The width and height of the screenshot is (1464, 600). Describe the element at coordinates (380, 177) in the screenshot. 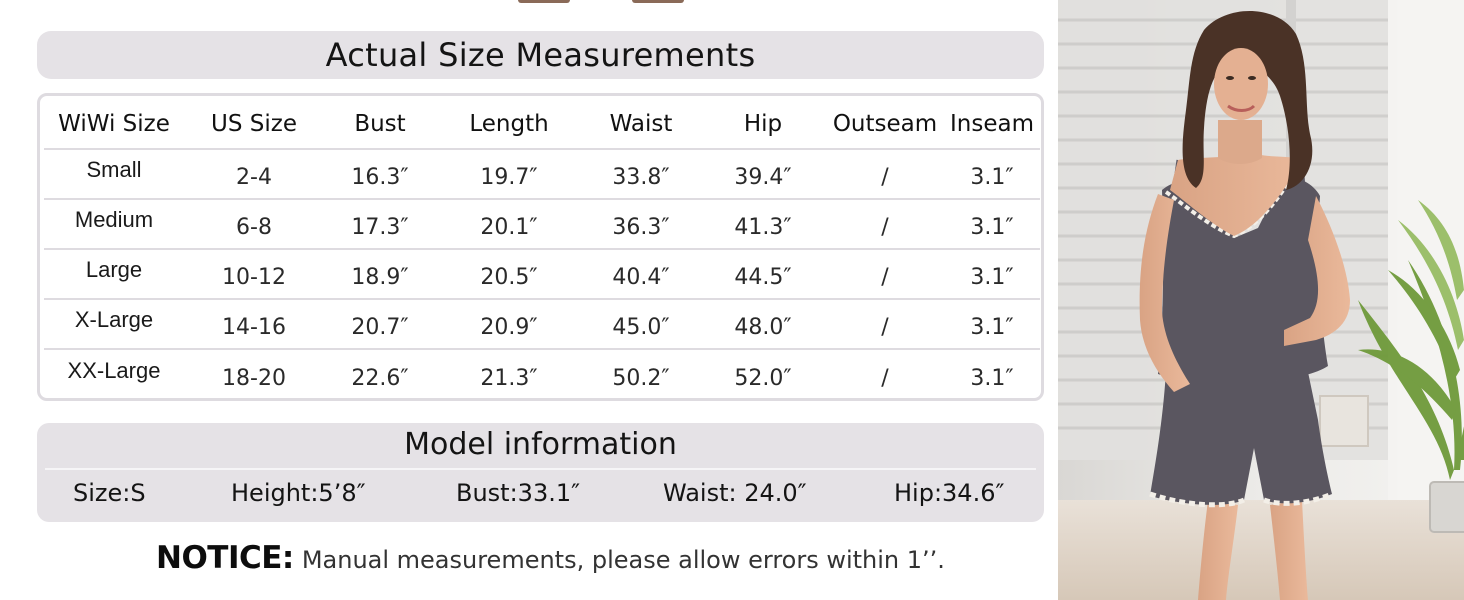

I see `bust-cell: 16.3″` at that location.